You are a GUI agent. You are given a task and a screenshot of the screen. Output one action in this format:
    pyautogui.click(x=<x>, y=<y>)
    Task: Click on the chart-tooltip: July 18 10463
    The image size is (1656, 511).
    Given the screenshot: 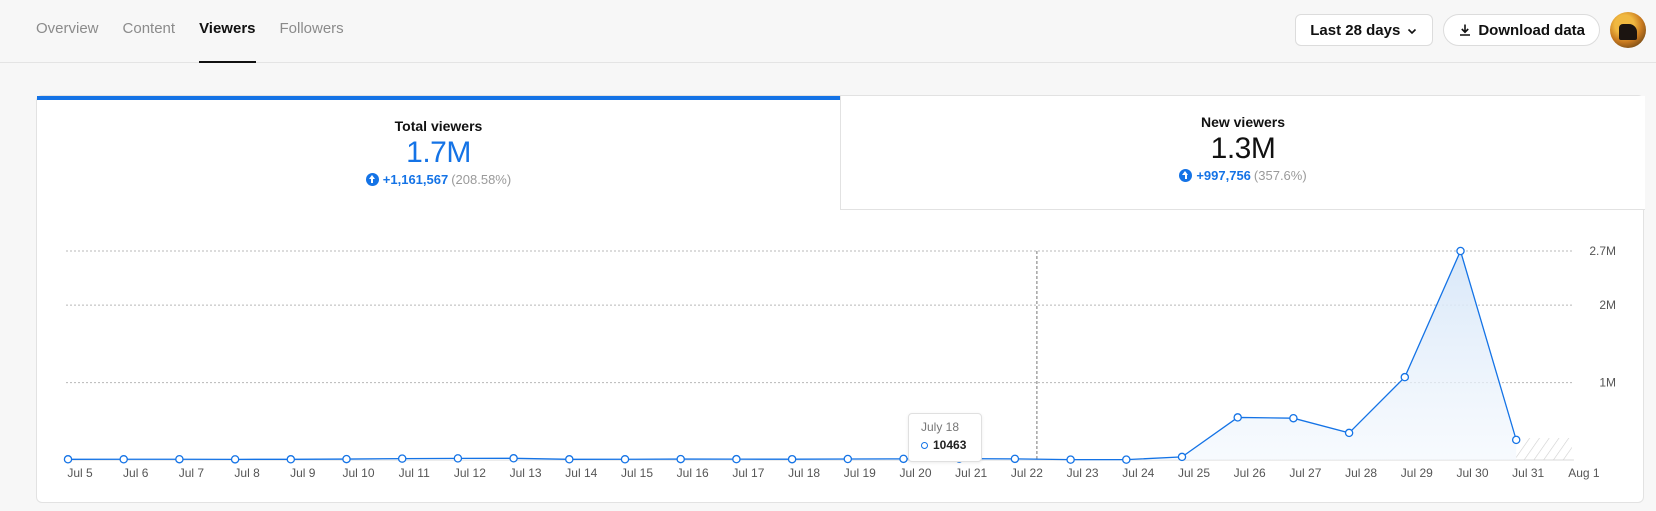 What is the action you would take?
    pyautogui.click(x=945, y=437)
    